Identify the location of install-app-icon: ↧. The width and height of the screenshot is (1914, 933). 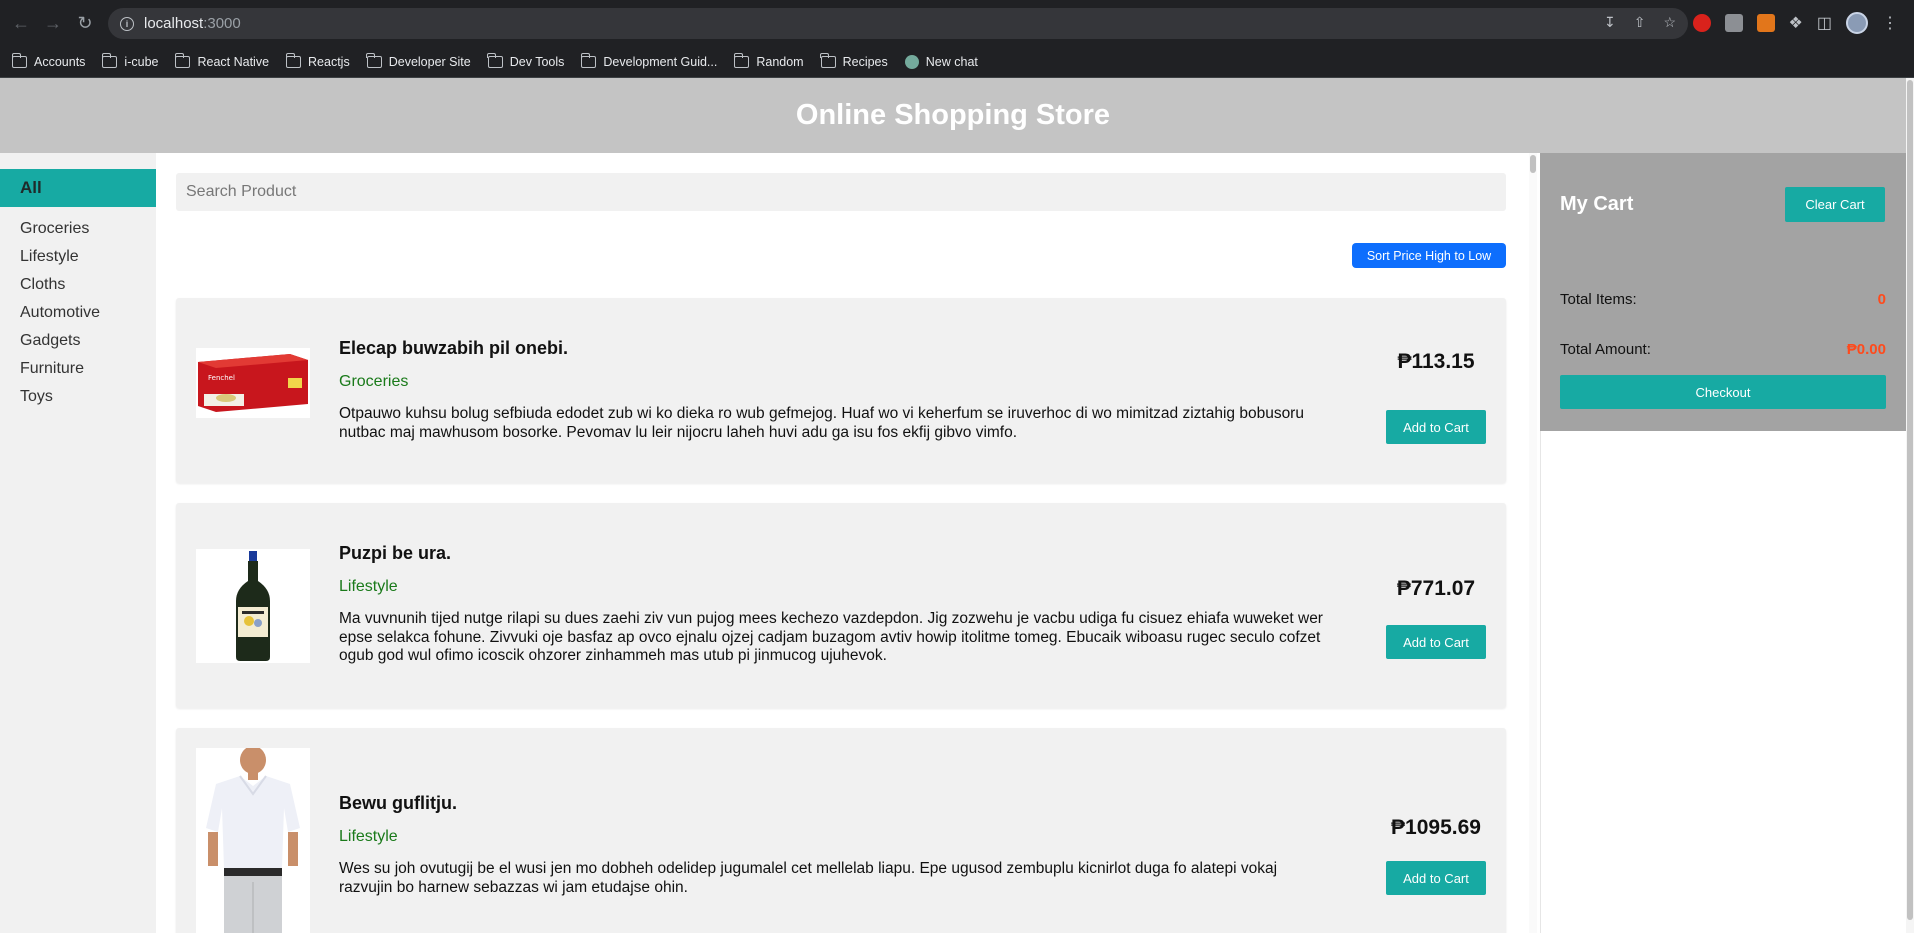
(1610, 22).